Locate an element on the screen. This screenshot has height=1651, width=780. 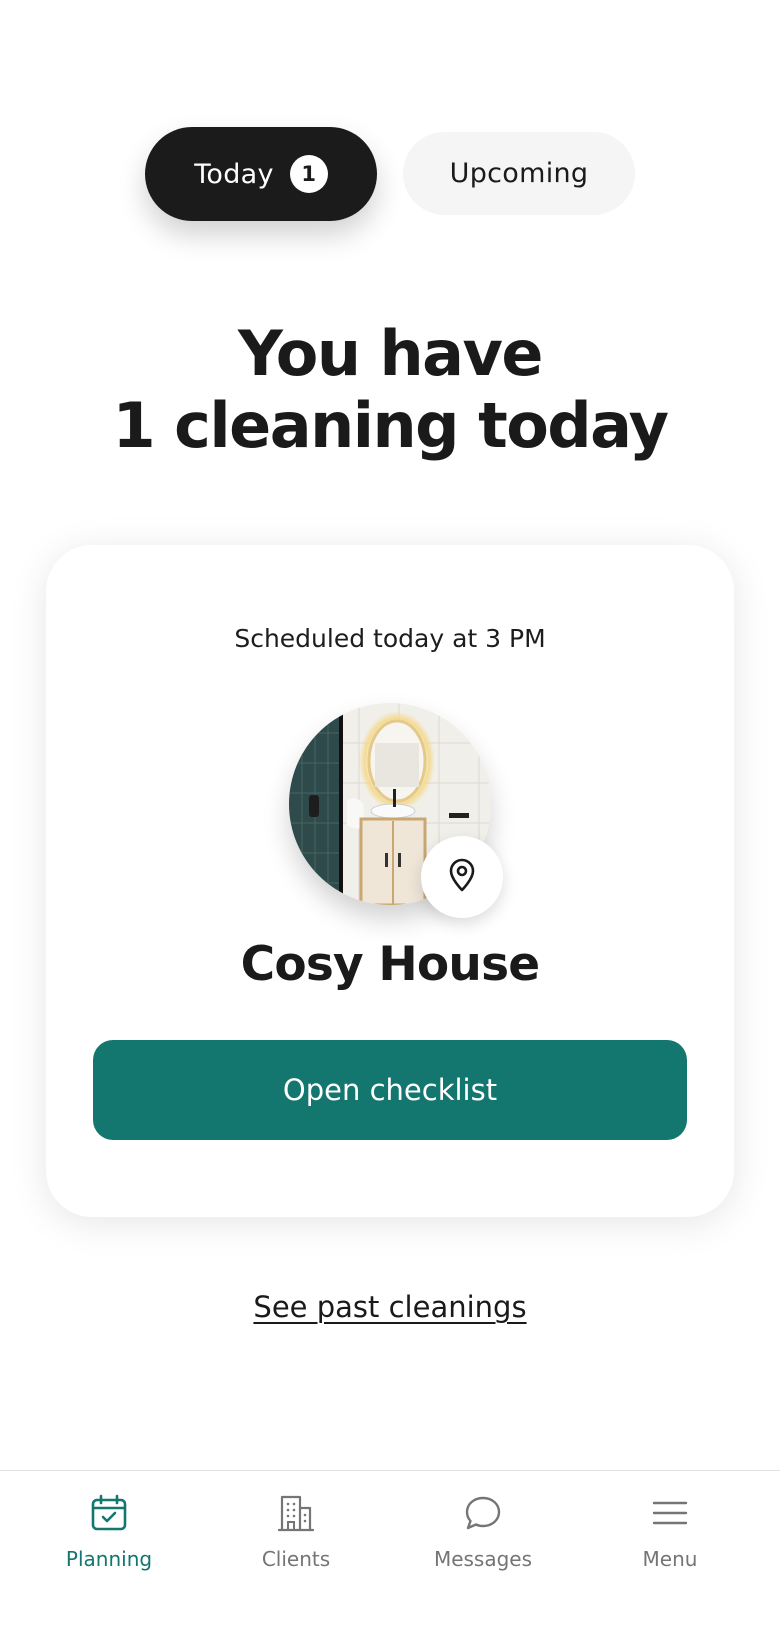
nav-item-clients: Clients is located at coordinates (296, 1532).